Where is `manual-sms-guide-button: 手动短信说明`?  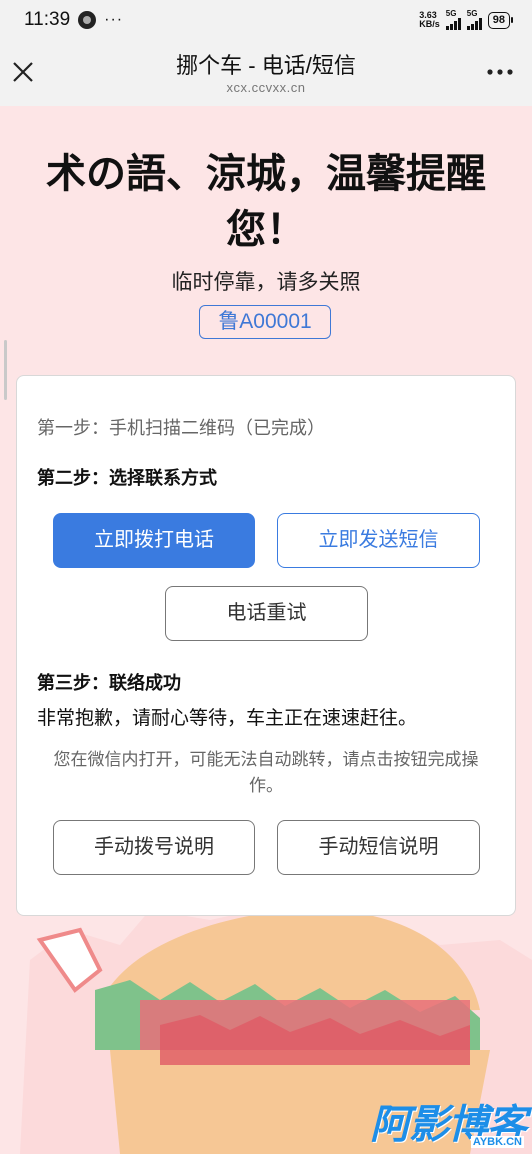
manual-sms-guide-button: 手动短信说明 is located at coordinates (378, 847).